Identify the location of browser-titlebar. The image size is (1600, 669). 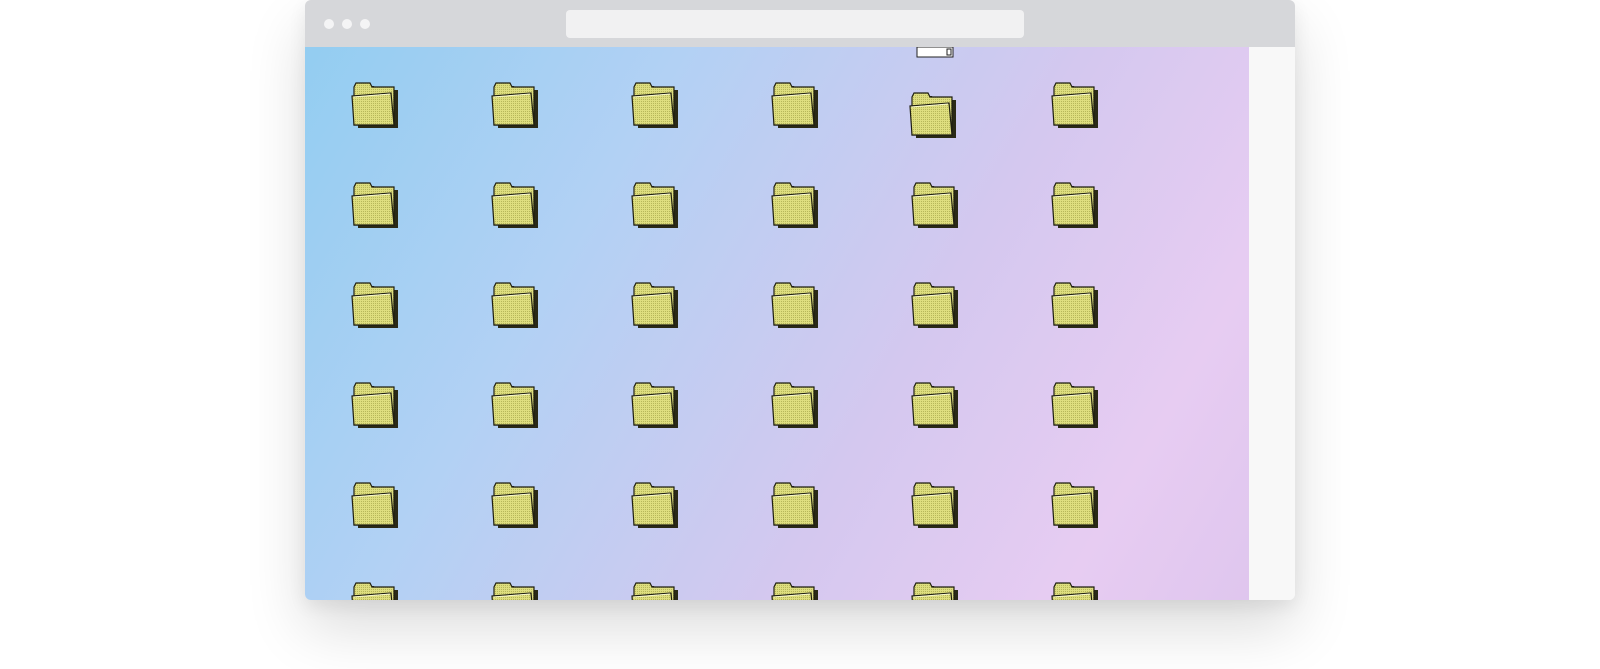
(800, 23).